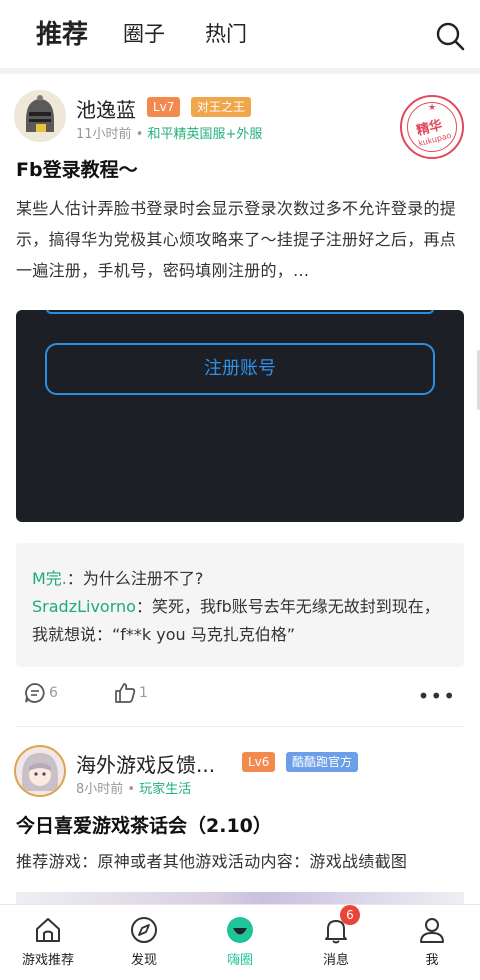  What do you see at coordinates (322, 762) in the screenshot?
I see `title-badge: 酷酷跑官方` at bounding box center [322, 762].